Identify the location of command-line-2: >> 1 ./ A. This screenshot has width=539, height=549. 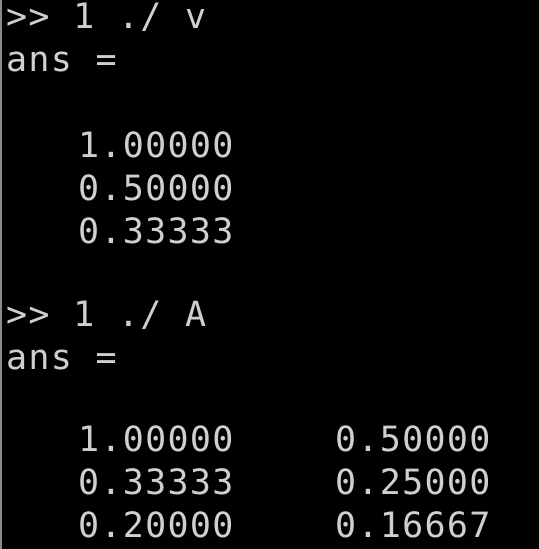
(107, 315).